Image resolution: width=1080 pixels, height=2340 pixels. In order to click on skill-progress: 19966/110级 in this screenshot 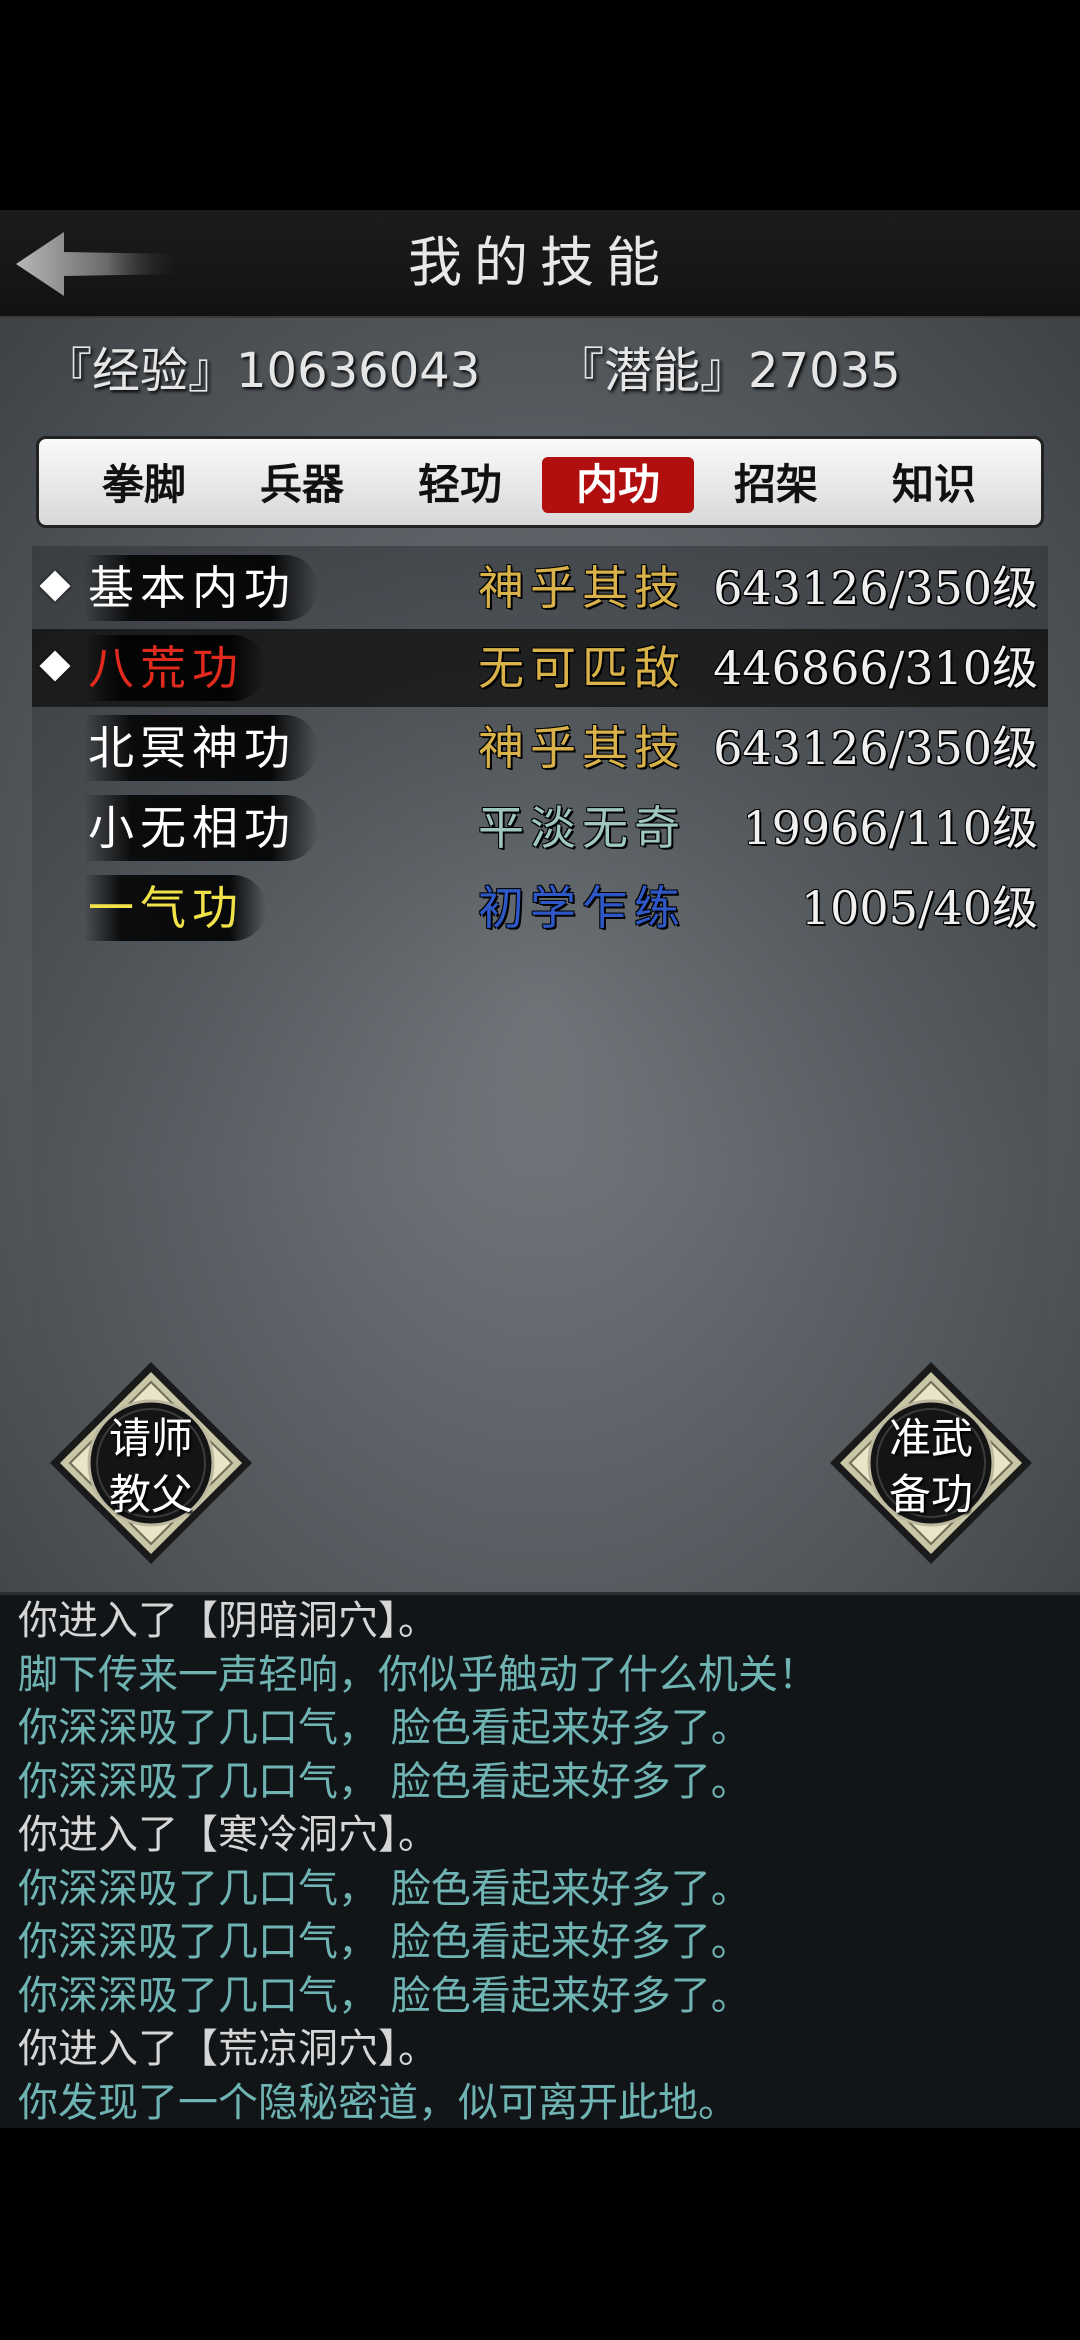, I will do `click(890, 828)`.